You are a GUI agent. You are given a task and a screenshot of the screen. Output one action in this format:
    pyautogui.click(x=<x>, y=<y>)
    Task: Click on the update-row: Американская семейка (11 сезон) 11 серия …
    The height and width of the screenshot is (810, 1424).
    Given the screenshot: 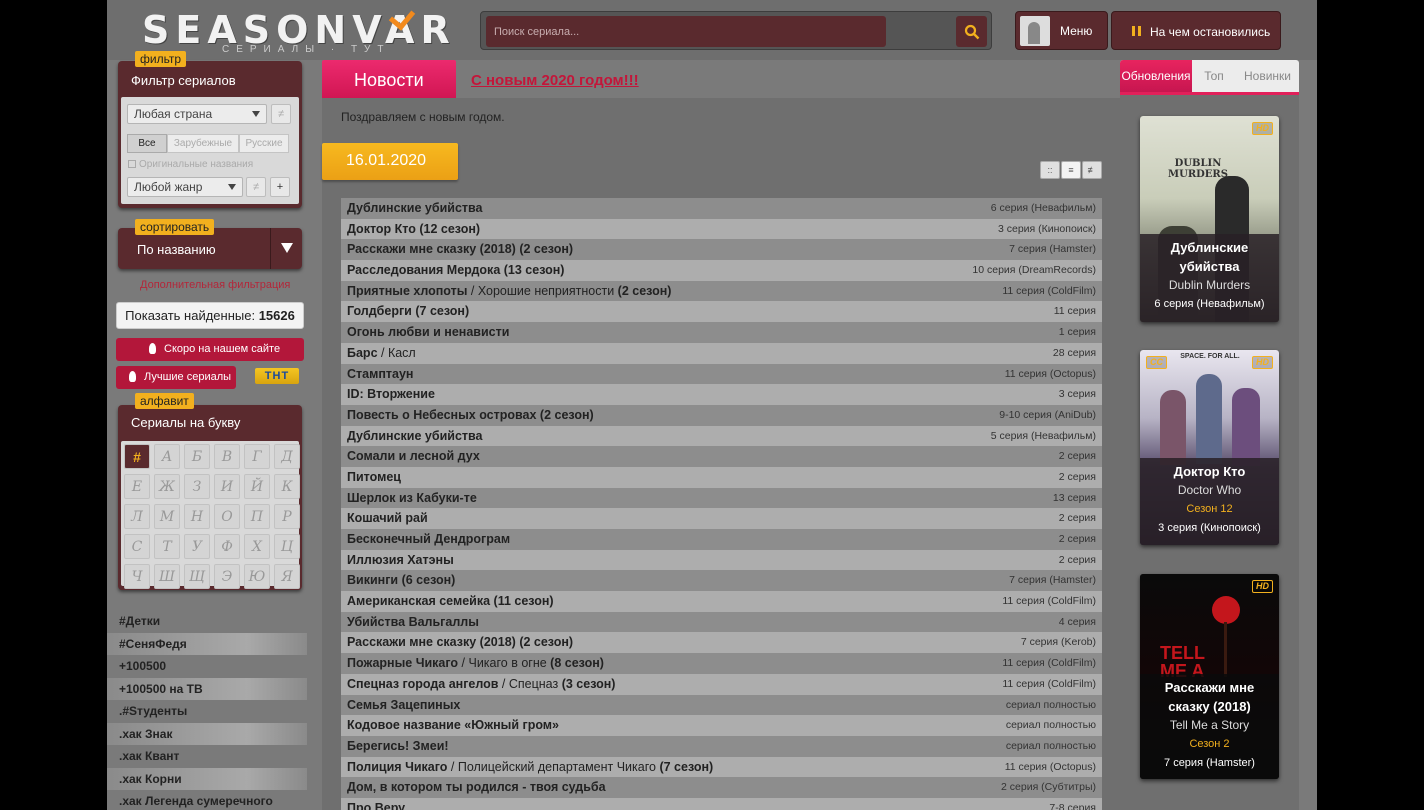 What is the action you would take?
    pyautogui.click(x=721, y=601)
    